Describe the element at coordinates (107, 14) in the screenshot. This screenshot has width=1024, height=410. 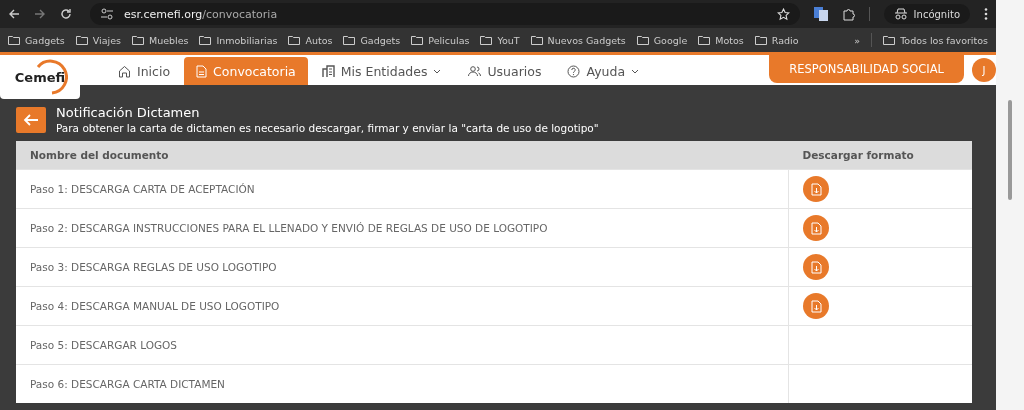
I see `site-settings-icon` at that location.